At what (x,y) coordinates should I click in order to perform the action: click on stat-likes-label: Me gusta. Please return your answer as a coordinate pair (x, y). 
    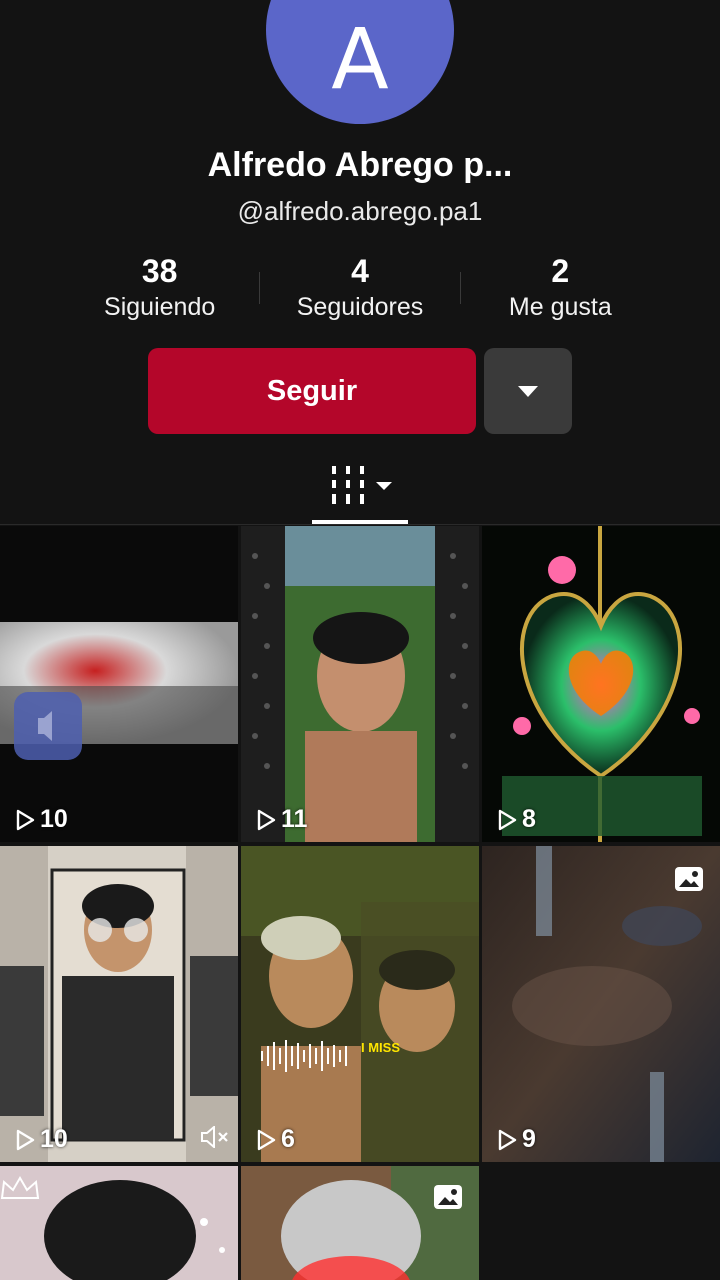
    Looking at the image, I should click on (560, 307).